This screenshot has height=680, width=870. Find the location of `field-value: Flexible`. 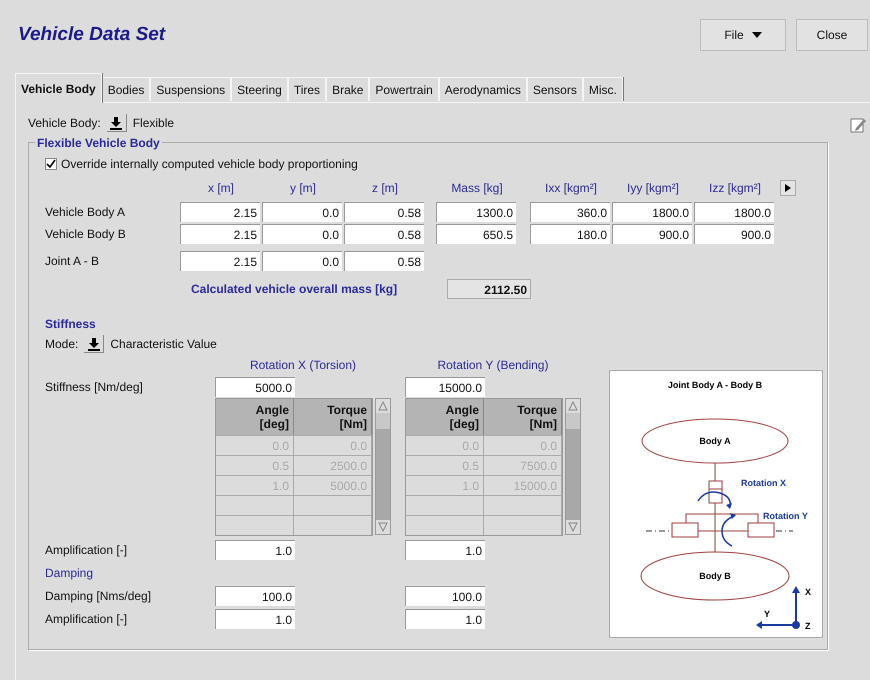

field-value: Flexible is located at coordinates (153, 123).